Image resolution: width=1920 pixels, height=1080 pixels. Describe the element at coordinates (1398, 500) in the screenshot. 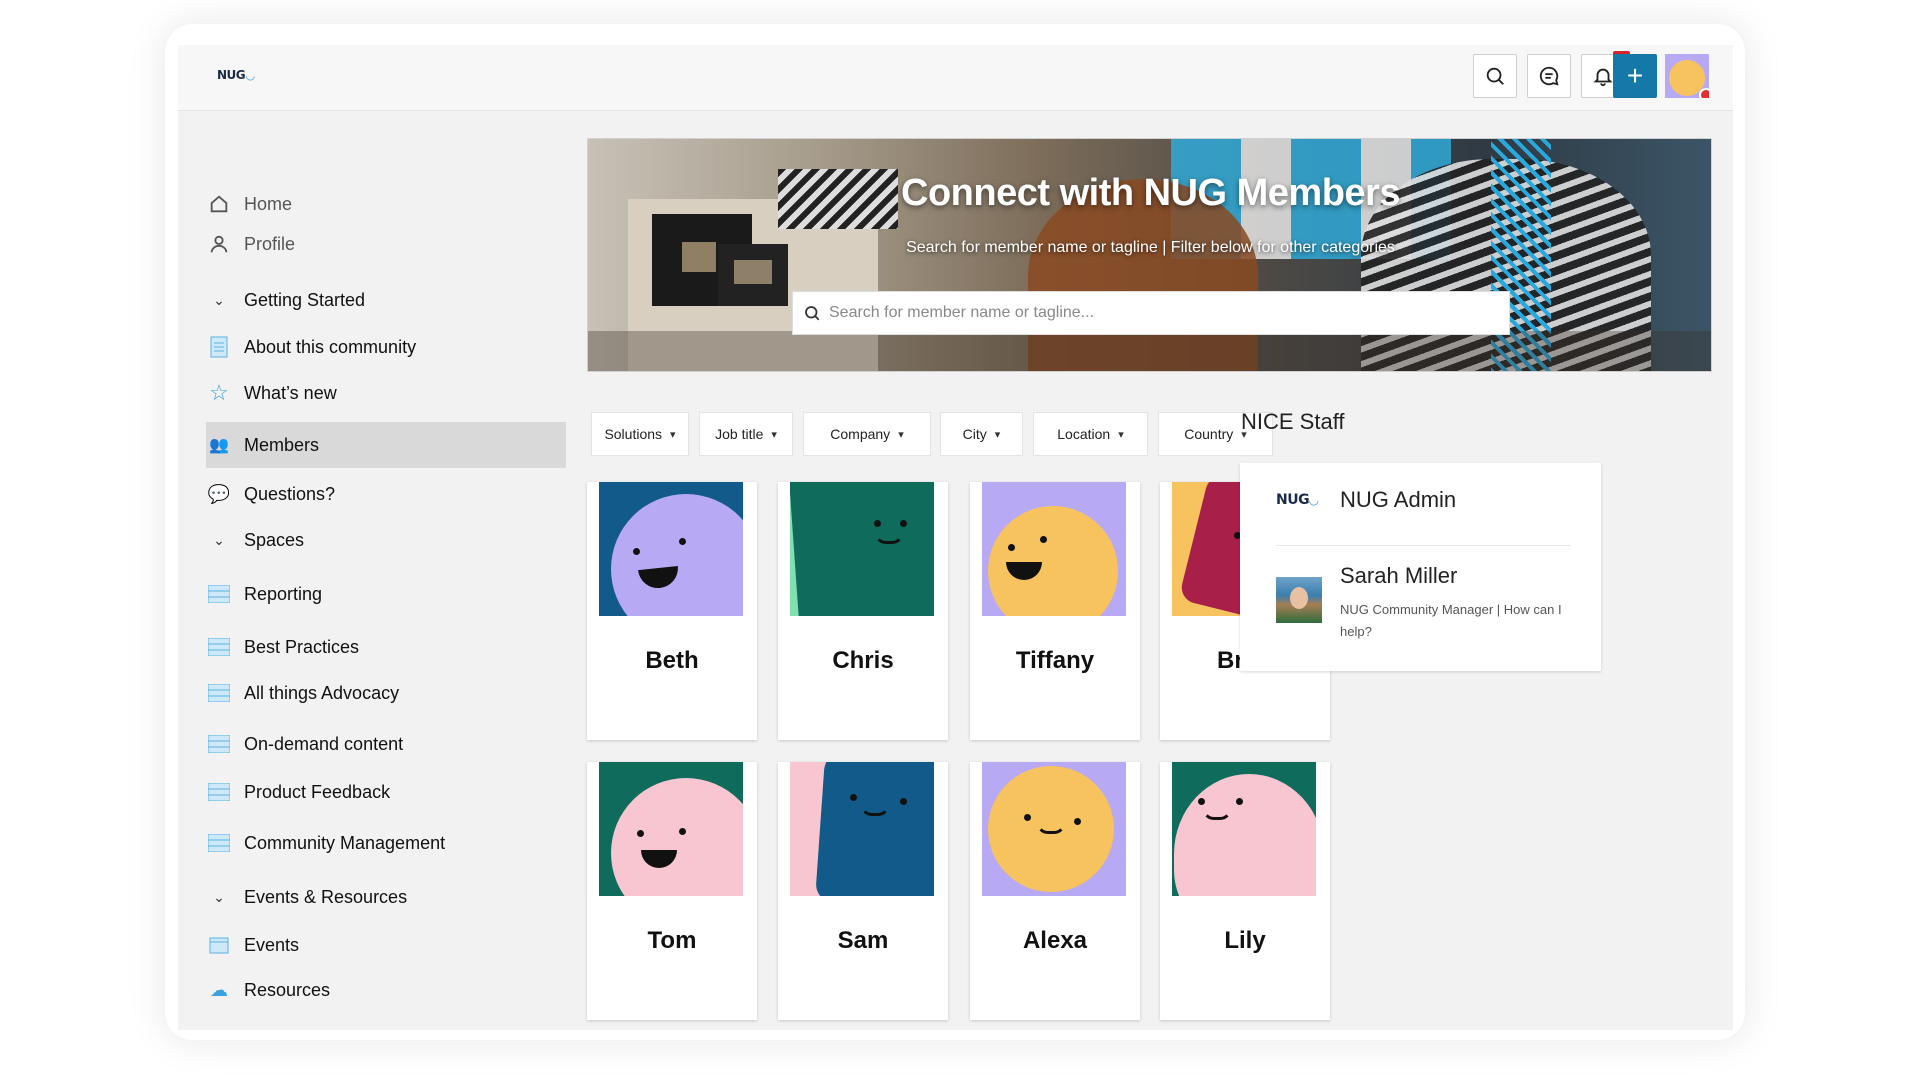

I see `staff-admin-name: NUG Admin` at that location.